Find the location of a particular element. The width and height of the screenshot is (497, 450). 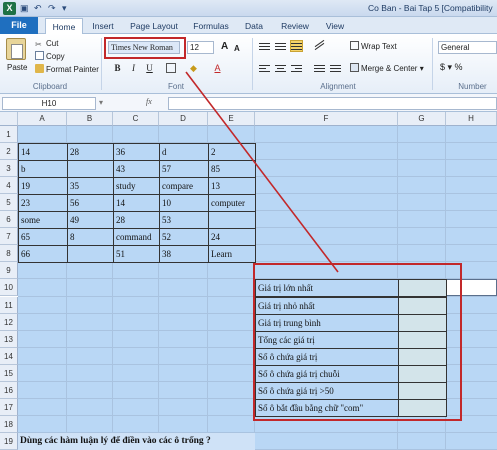

row-header-2: 2 is located at coordinates (9, 152).